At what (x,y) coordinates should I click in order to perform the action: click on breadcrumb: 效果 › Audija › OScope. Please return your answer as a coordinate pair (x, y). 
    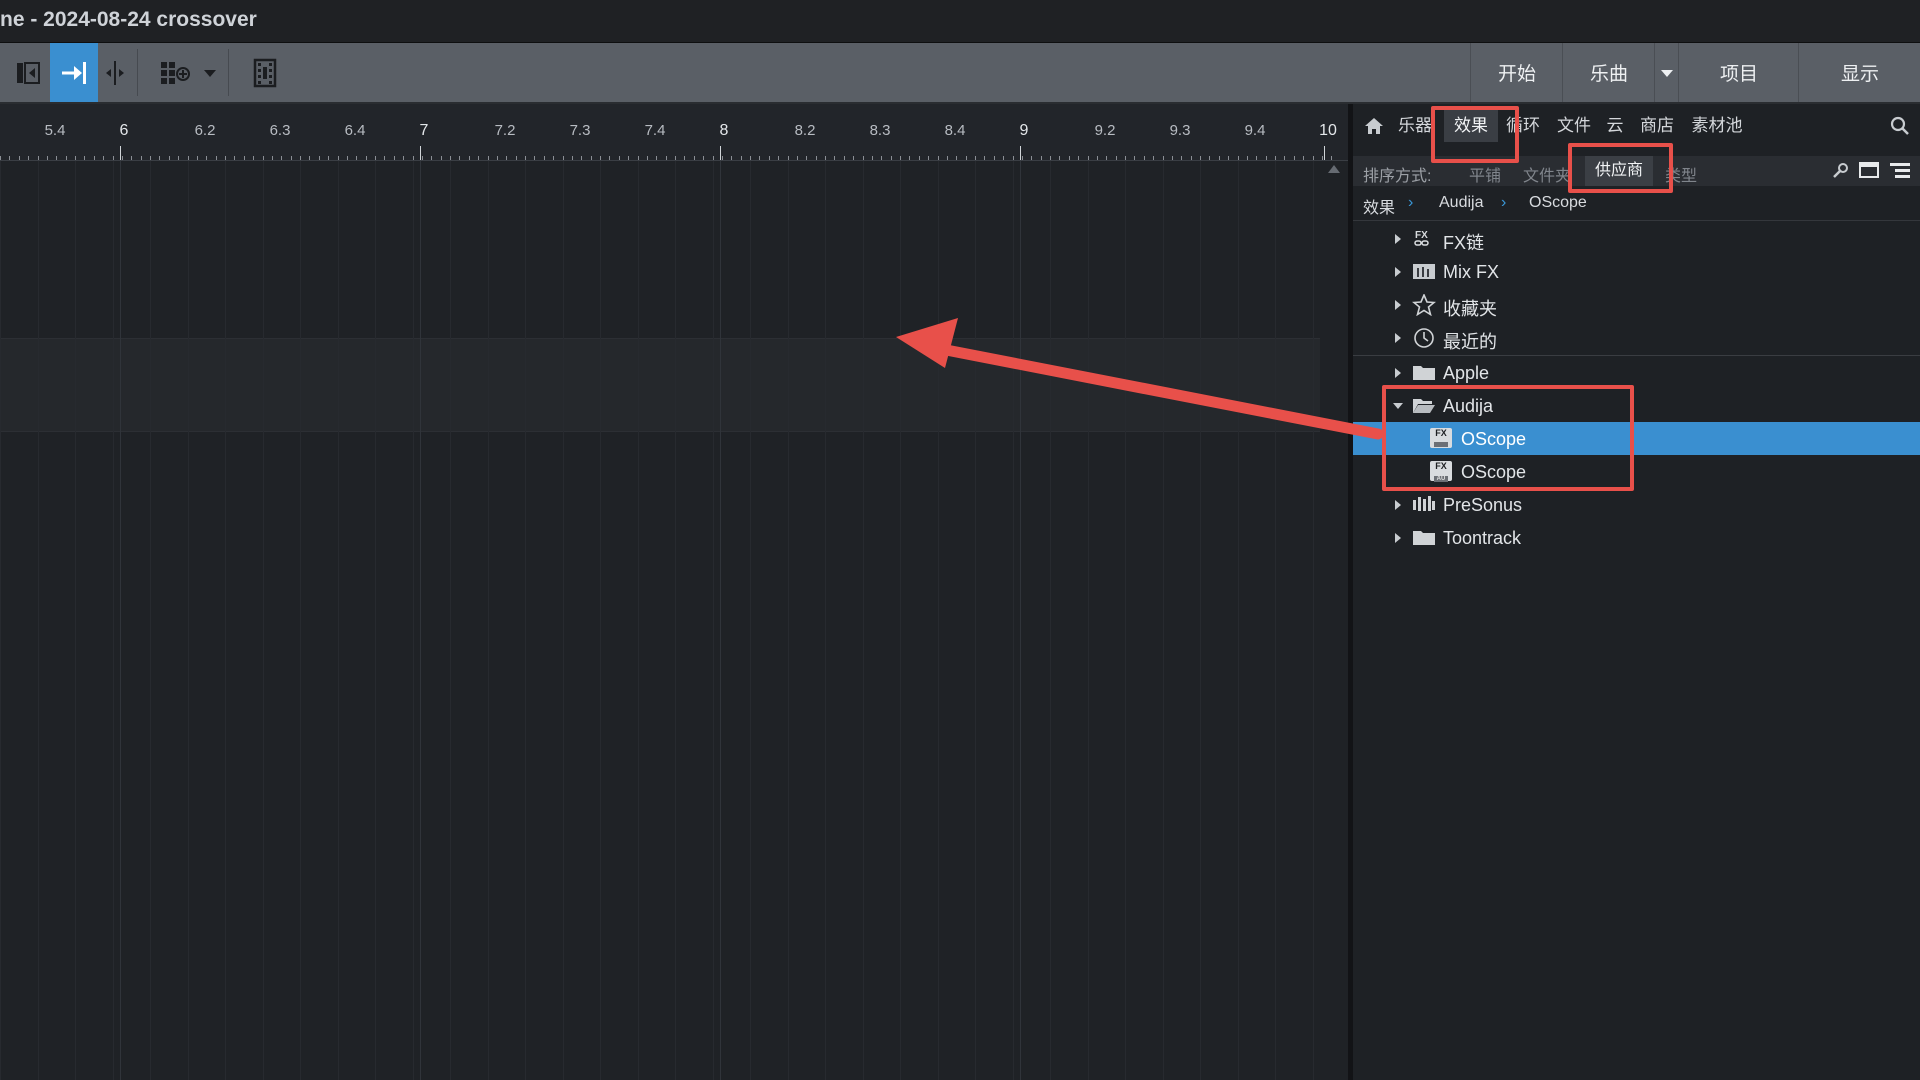
    Looking at the image, I should click on (1636, 204).